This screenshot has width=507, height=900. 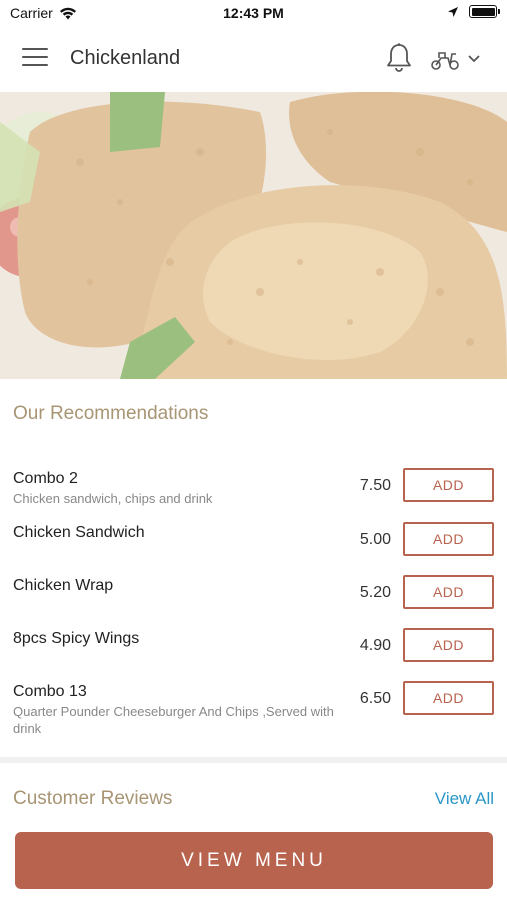 What do you see at coordinates (93, 798) in the screenshot?
I see `customer-reviews-title: Customer Reviews` at bounding box center [93, 798].